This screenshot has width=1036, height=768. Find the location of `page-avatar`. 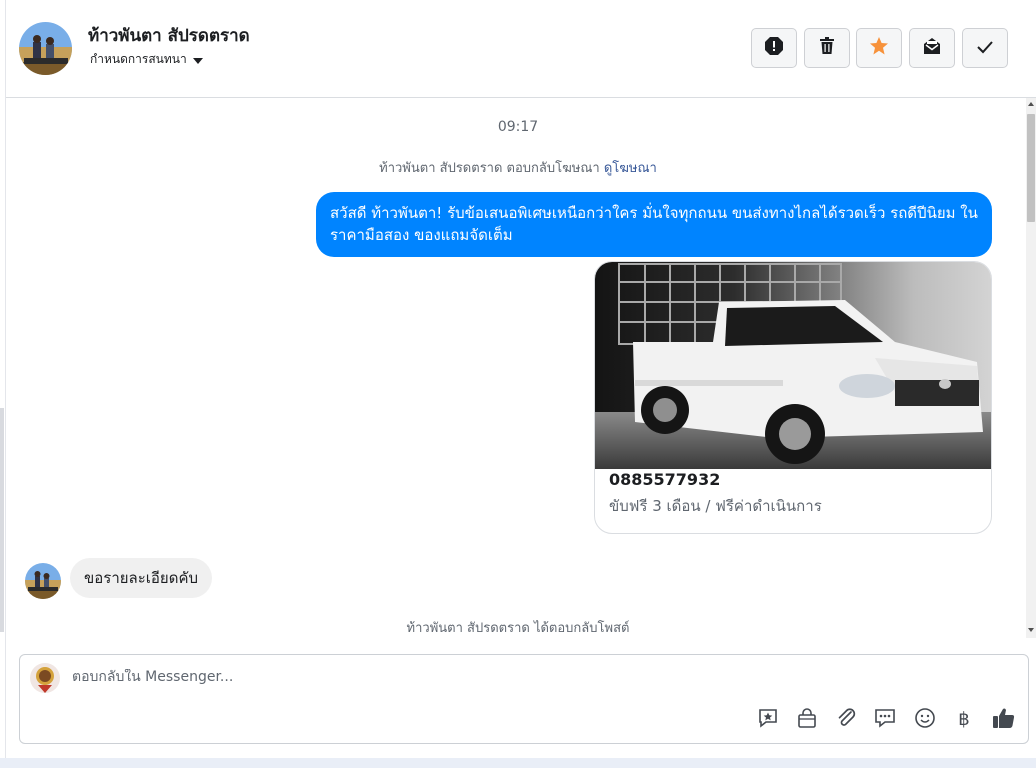

page-avatar is located at coordinates (45, 678).